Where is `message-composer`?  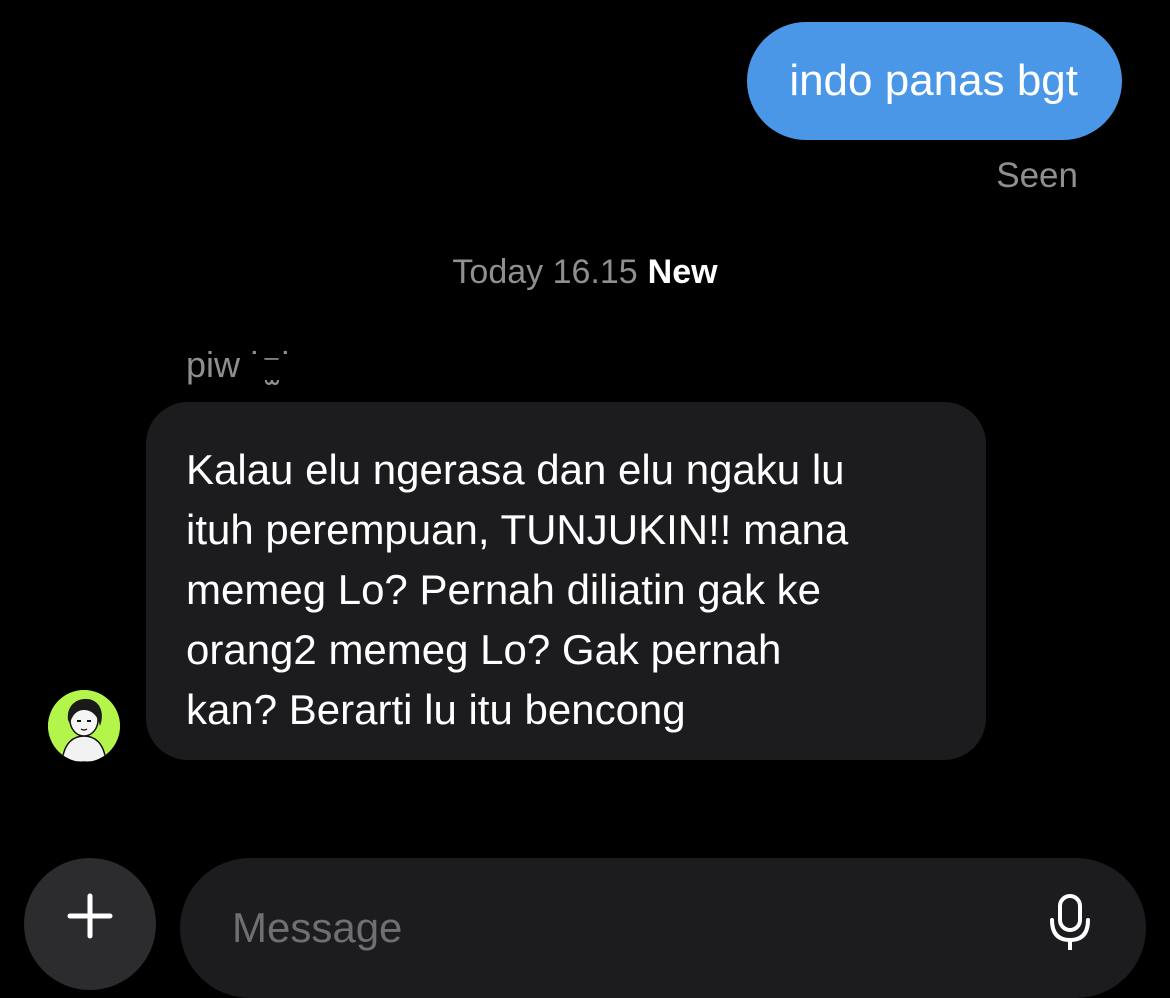 message-composer is located at coordinates (663, 928).